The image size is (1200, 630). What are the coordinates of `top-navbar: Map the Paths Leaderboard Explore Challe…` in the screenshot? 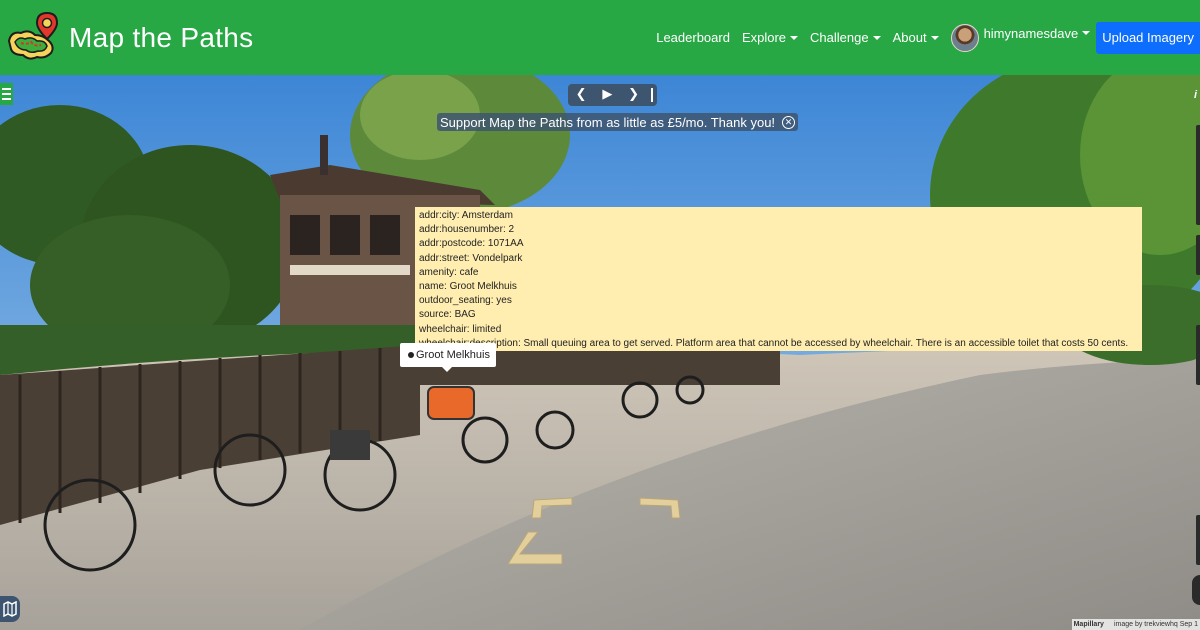 It's located at (600, 37).